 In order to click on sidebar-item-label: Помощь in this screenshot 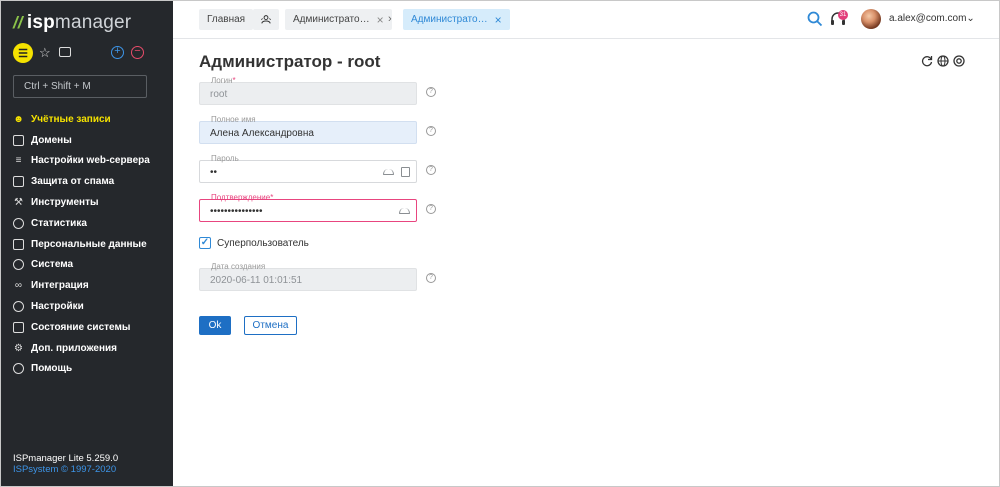, I will do `click(52, 369)`.